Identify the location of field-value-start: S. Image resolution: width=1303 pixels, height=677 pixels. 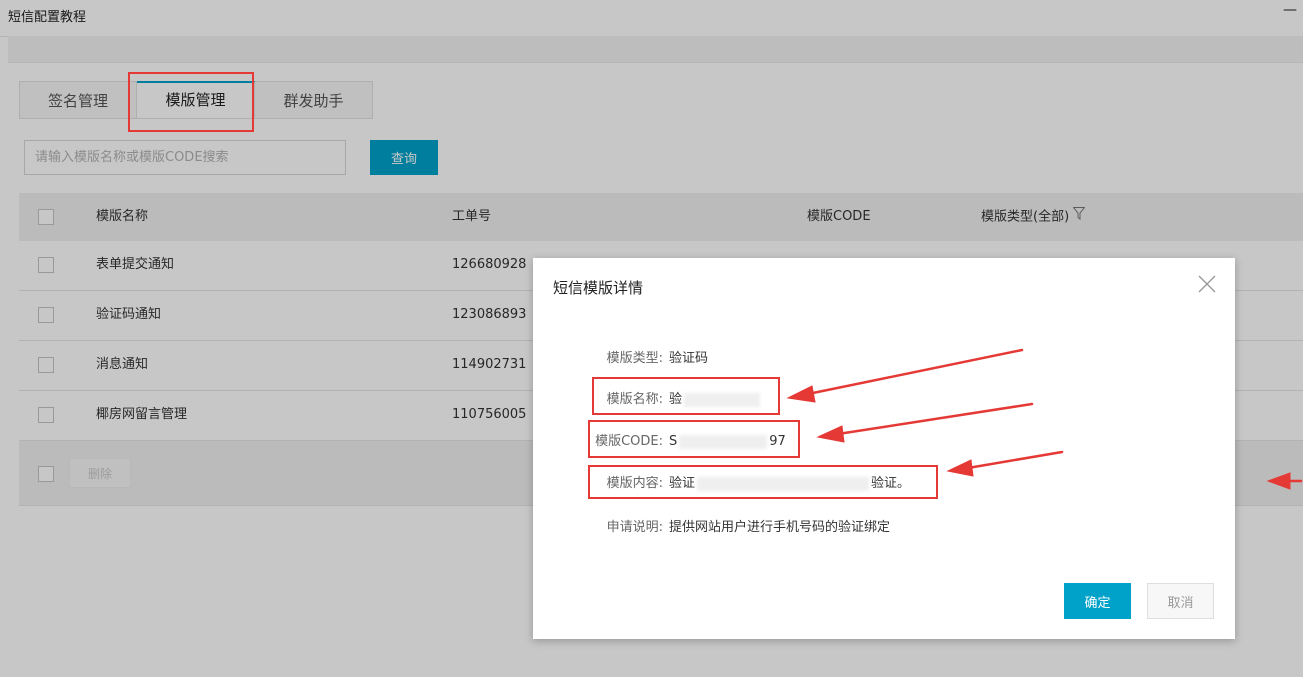
(673, 441).